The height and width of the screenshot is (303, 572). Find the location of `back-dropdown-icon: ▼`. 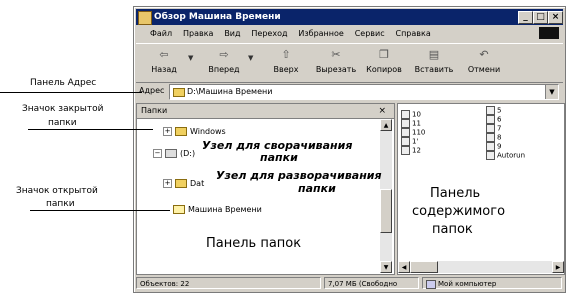

back-dropdown-icon: ▼ is located at coordinates (190, 58).